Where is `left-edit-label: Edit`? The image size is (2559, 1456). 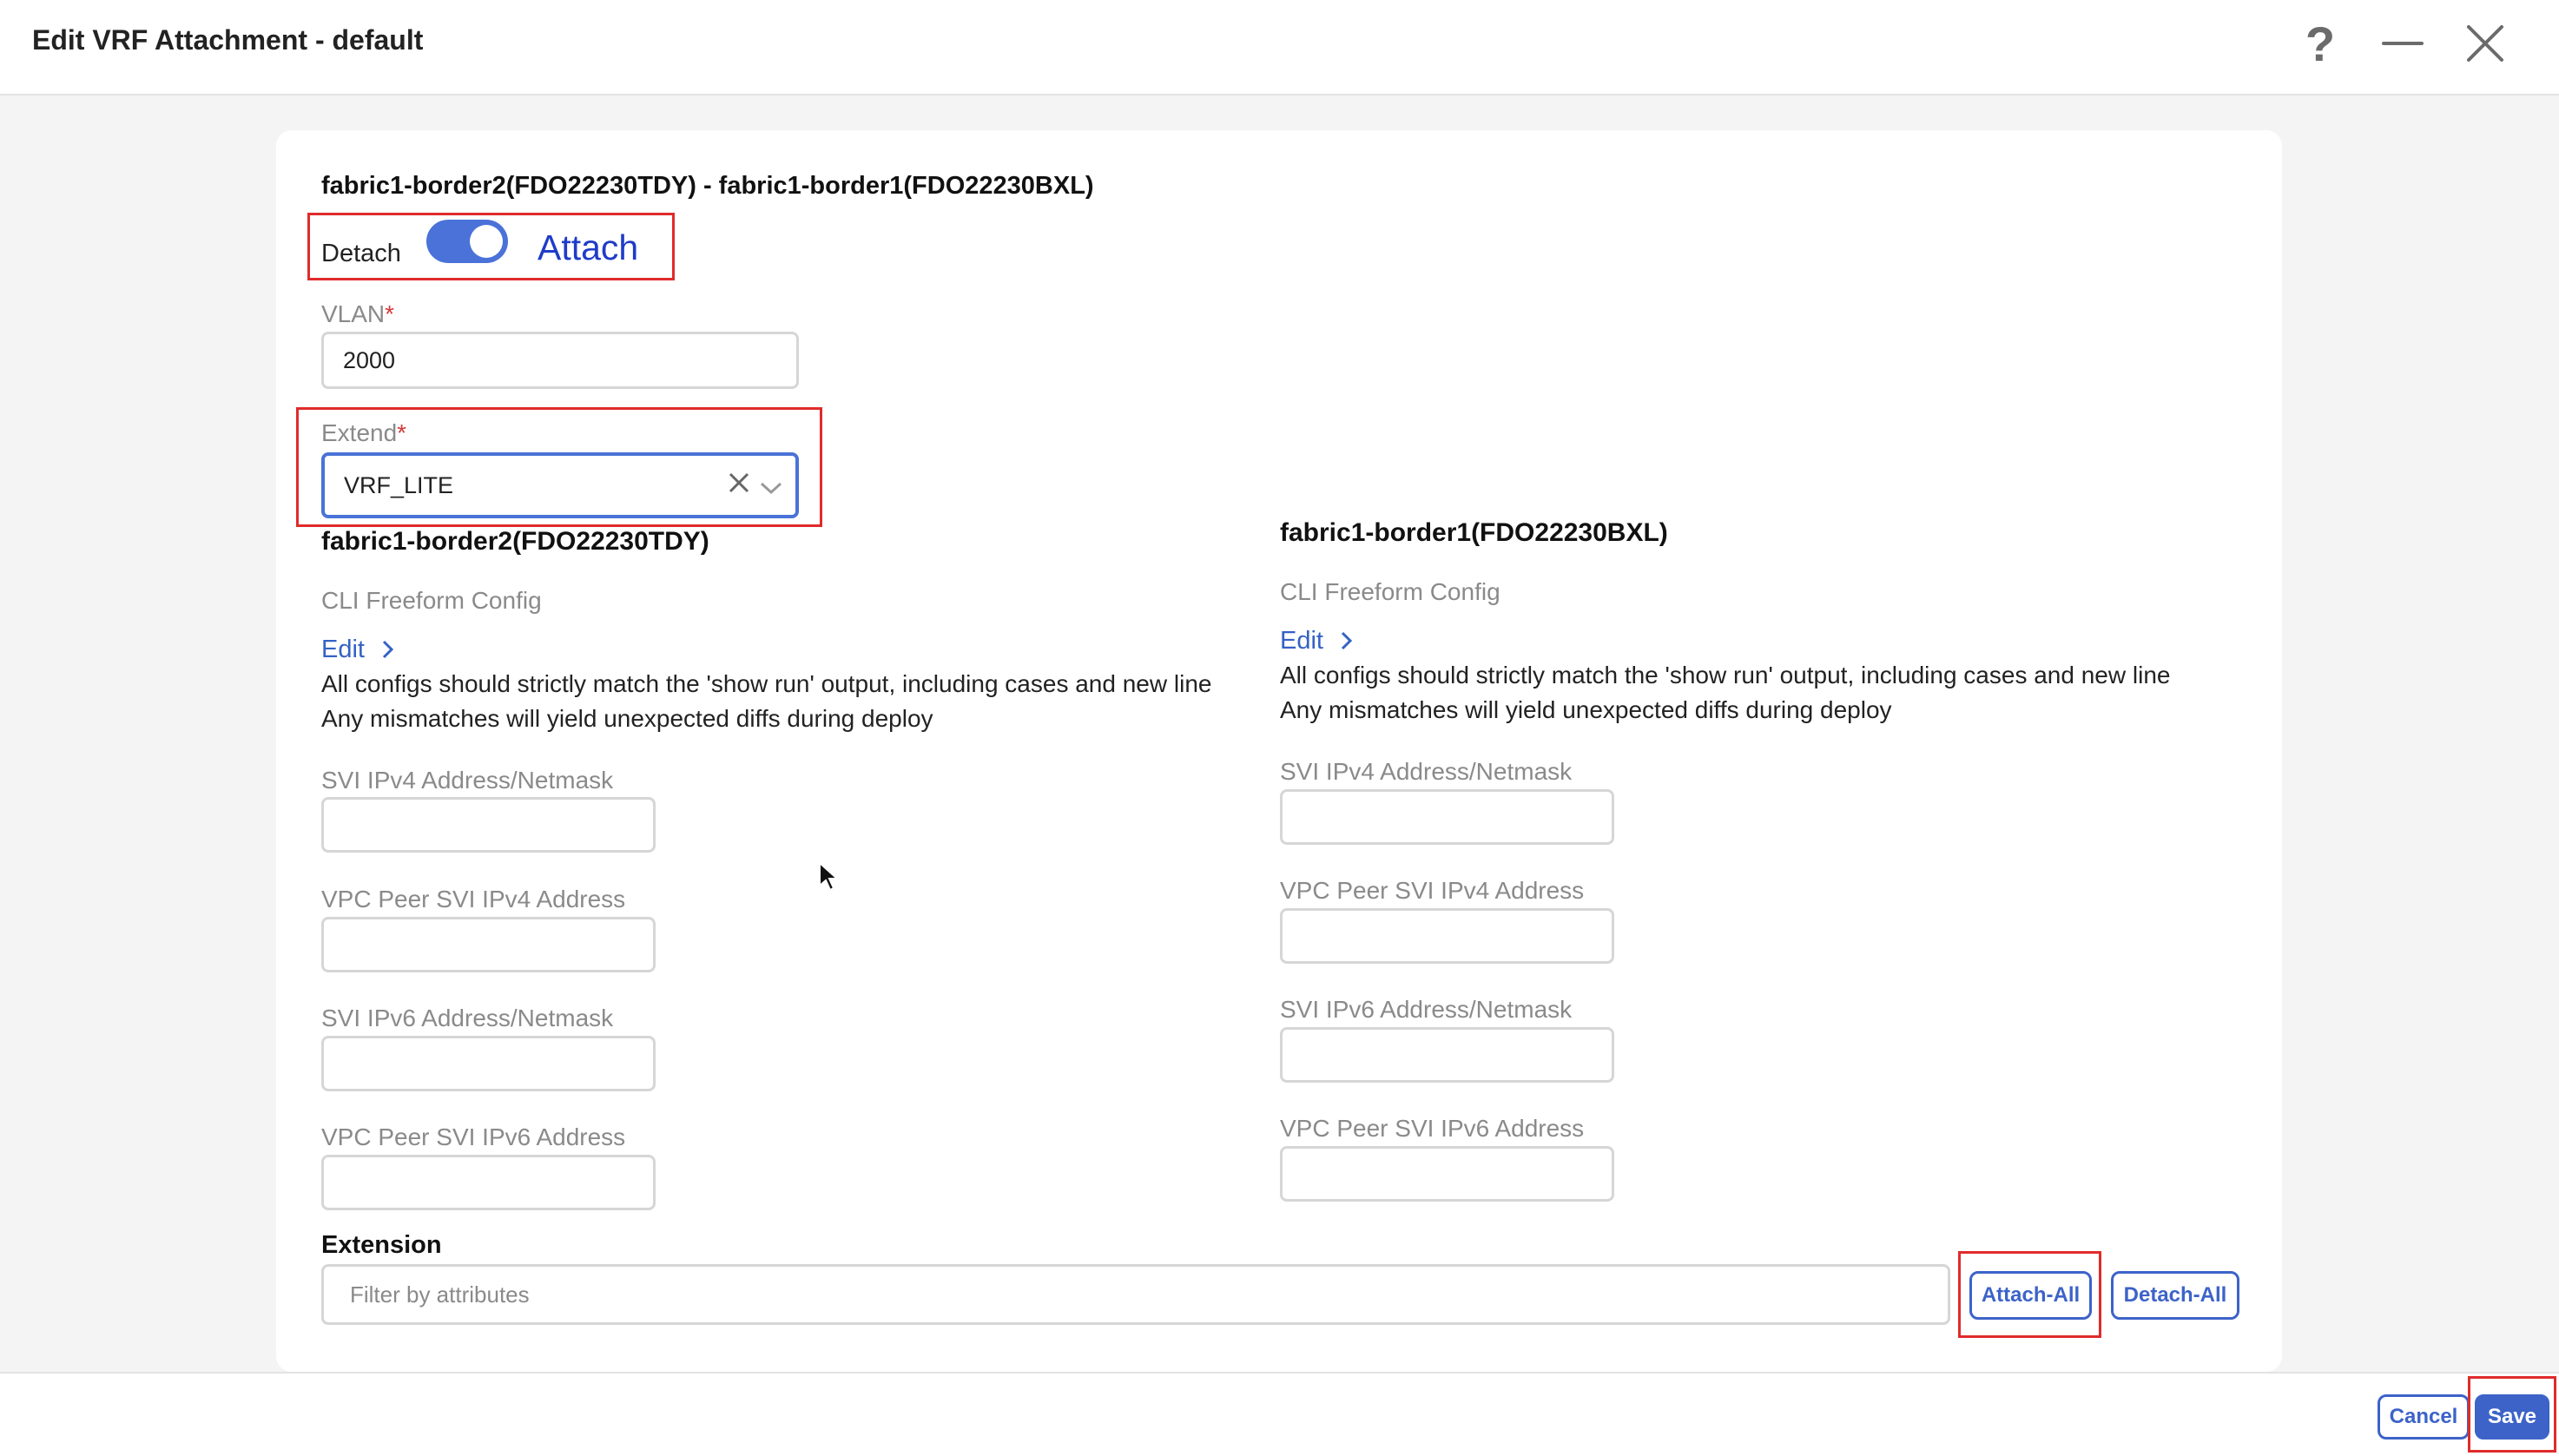
left-edit-label: Edit is located at coordinates (343, 649).